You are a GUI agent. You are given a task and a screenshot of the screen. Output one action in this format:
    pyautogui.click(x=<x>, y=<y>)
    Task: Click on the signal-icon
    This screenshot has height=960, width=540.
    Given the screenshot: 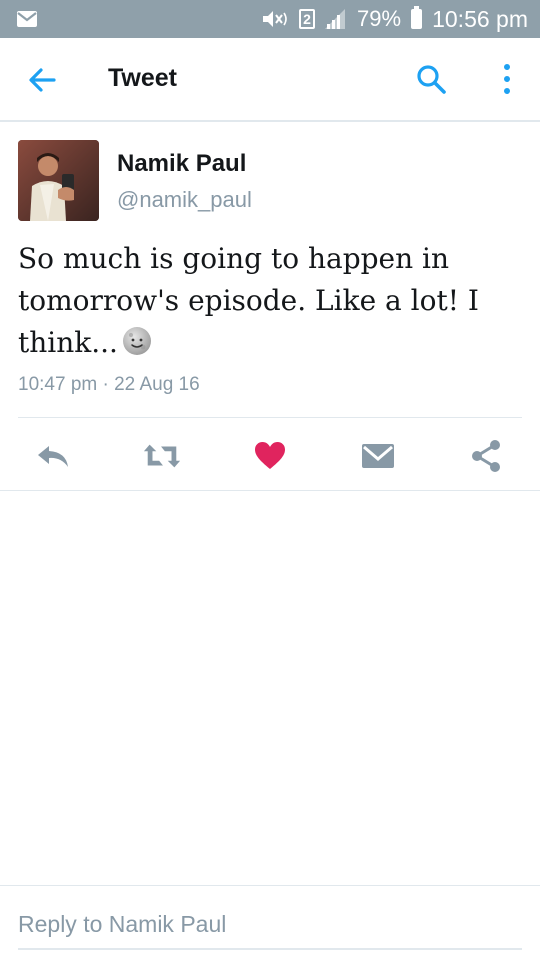 What is the action you would take?
    pyautogui.click(x=336, y=19)
    